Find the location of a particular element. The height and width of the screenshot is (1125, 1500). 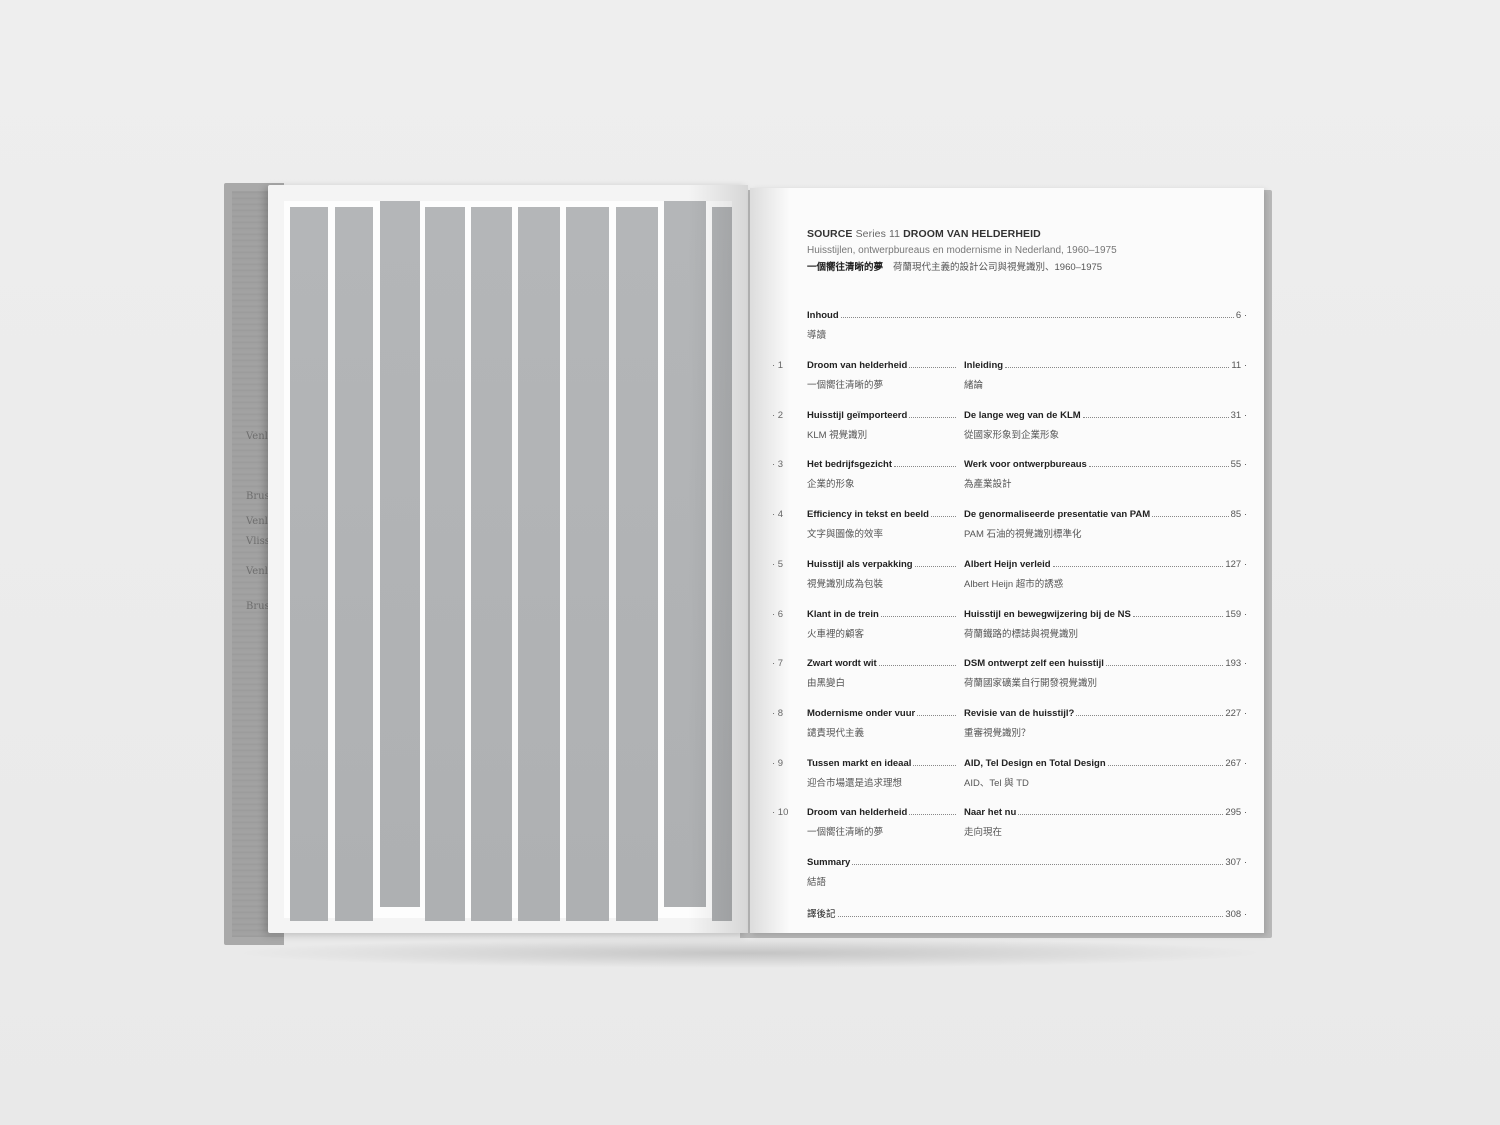

chapter-part-sub: KLM 視覺識別 is located at coordinates (837, 435).